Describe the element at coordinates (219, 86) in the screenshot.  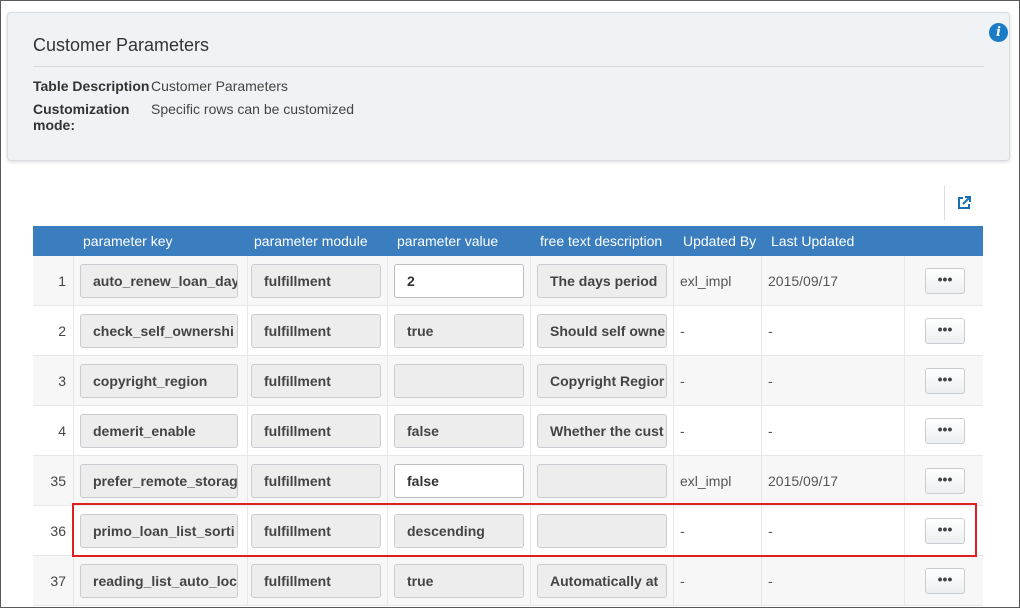
I see `table-description-value: Customer Parameters` at that location.